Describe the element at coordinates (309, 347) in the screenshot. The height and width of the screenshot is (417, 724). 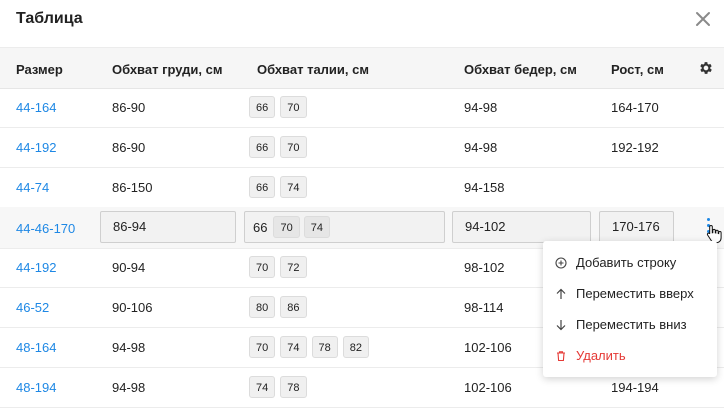
I see `waist-chips: 70 74 78 82` at that location.